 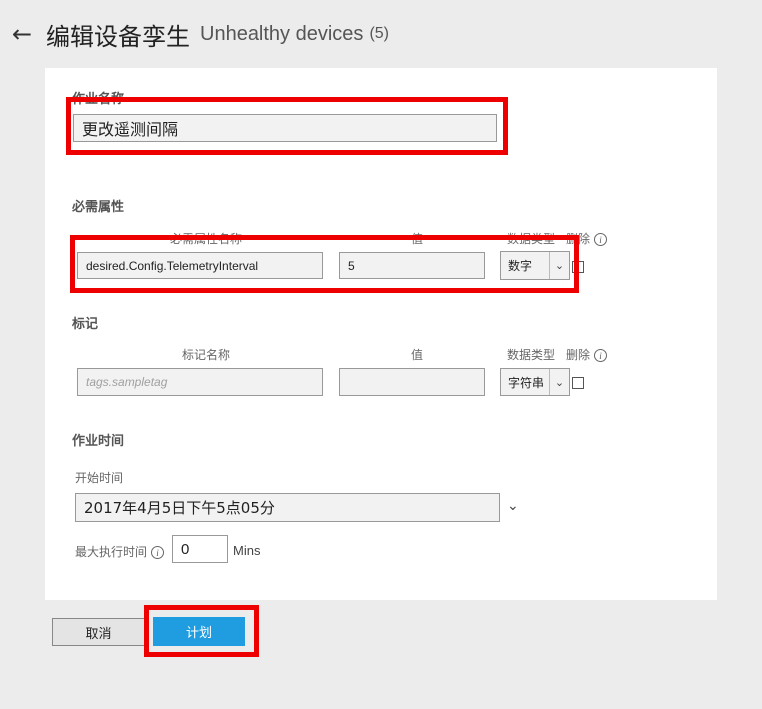 I want to click on max-exec-time-text: 最大执行时间, so click(x=111, y=552).